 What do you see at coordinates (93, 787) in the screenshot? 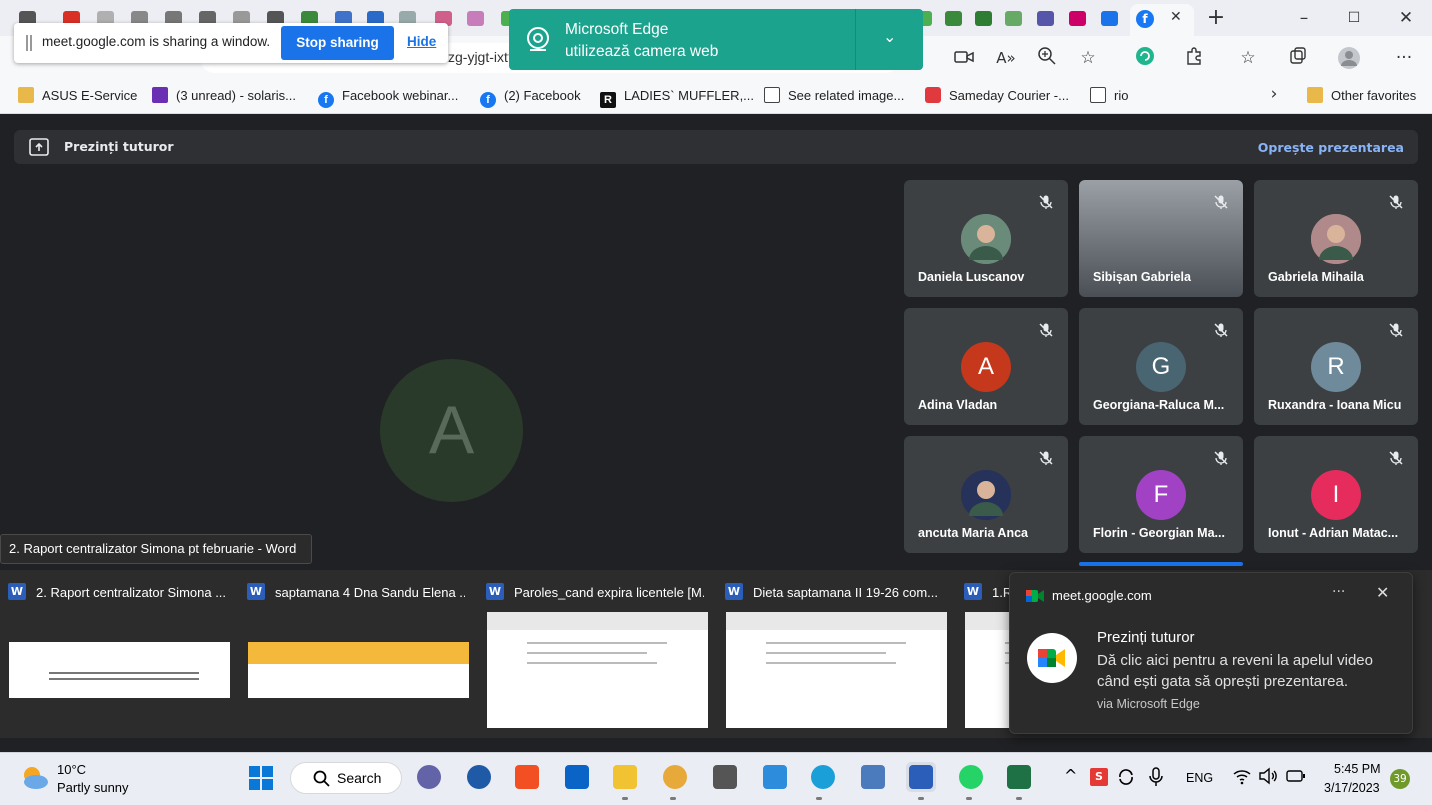
I see `weather-condition: Partly sunny` at bounding box center [93, 787].